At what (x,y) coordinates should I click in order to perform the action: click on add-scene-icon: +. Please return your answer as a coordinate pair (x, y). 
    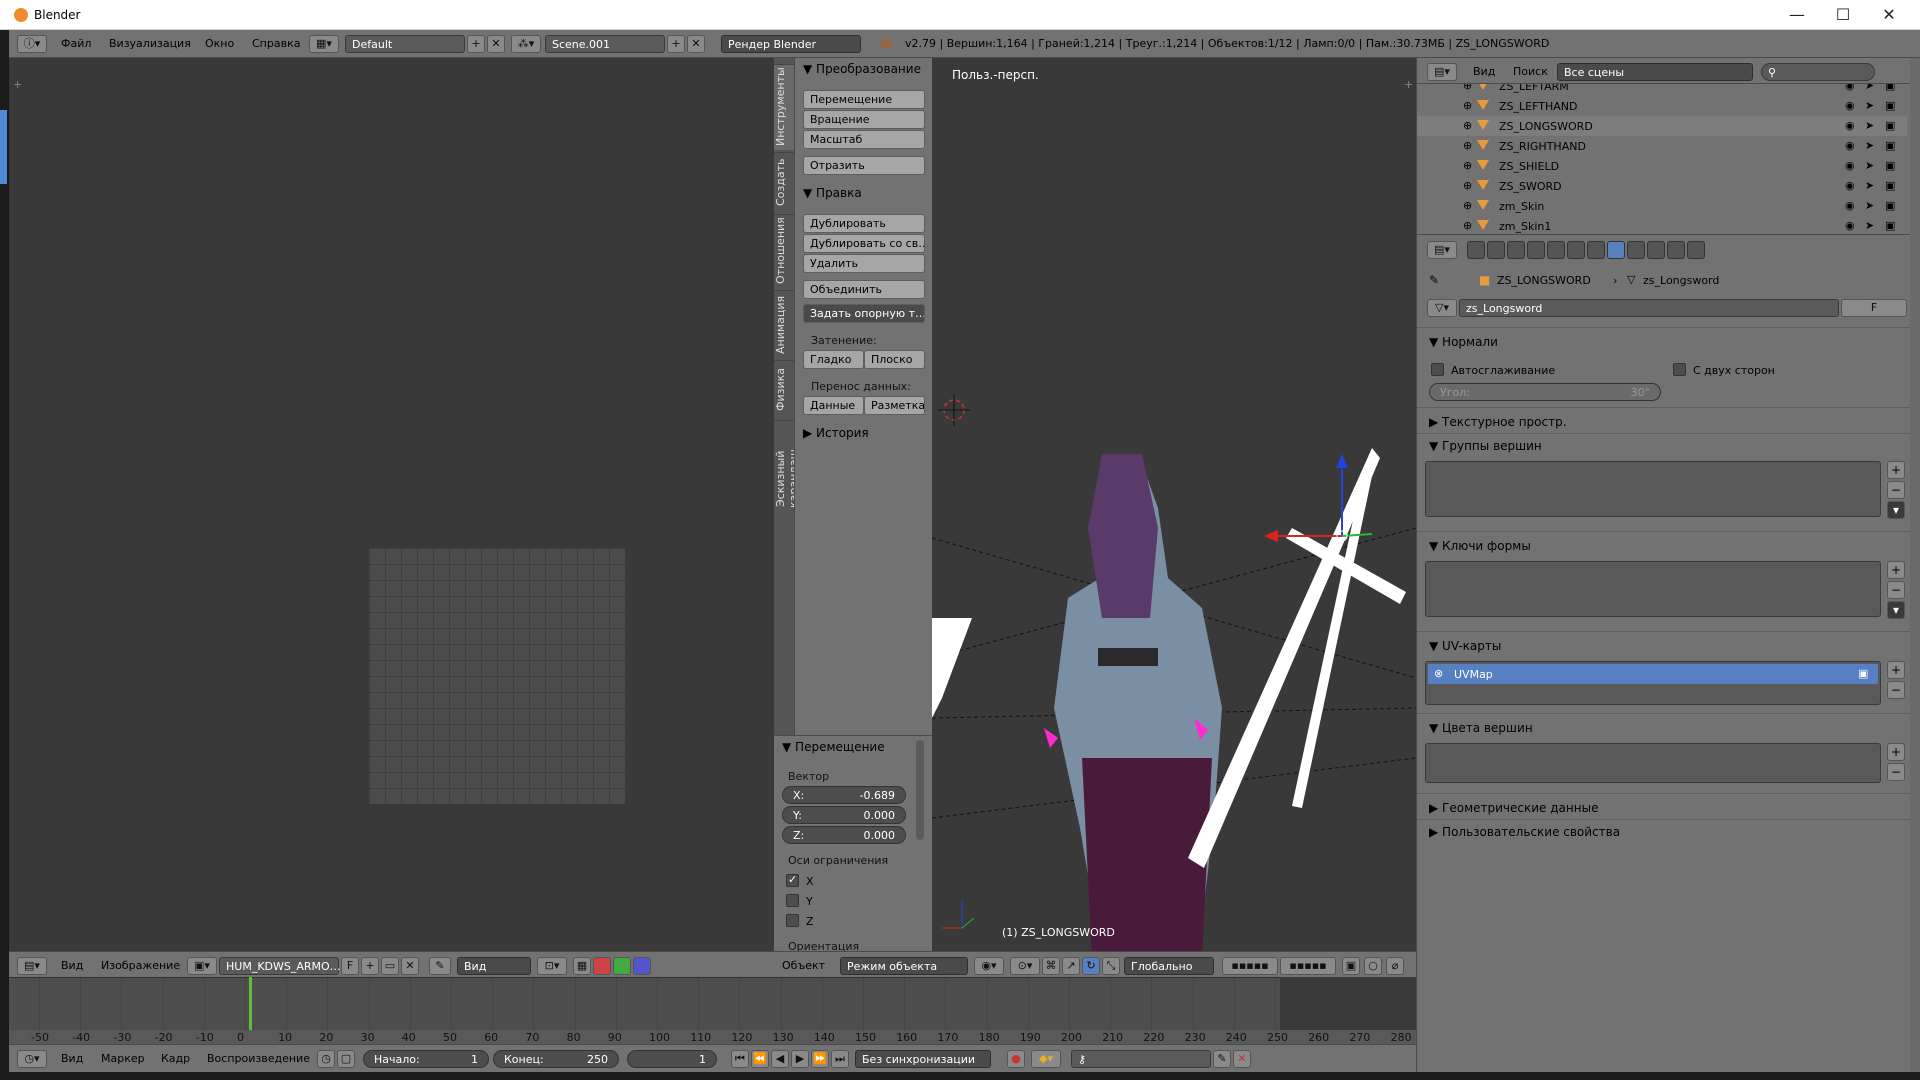
    Looking at the image, I should click on (676, 44).